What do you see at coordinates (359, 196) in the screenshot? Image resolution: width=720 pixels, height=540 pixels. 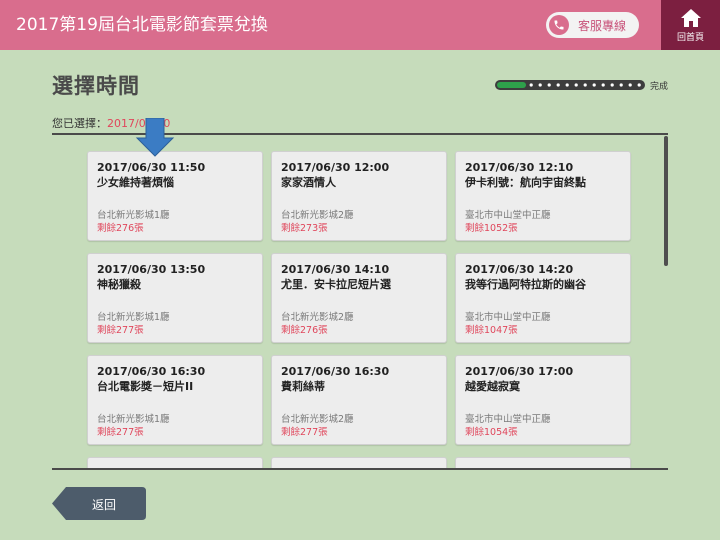 I see `showtime-card: 2017/06/30 12:00 家家酒情人台北新光影城2廳 剩餘273張` at bounding box center [359, 196].